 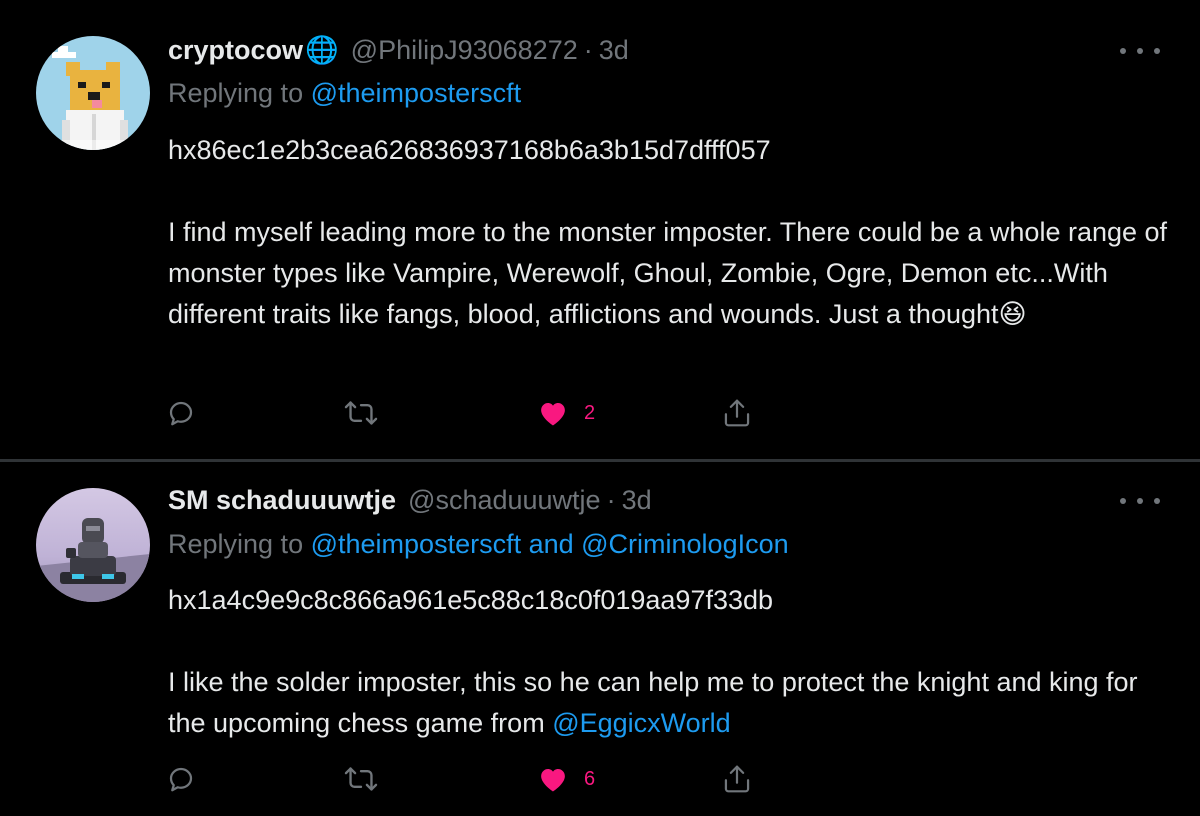 What do you see at coordinates (322, 50) in the screenshot?
I see `globe-emoji: 🌐` at bounding box center [322, 50].